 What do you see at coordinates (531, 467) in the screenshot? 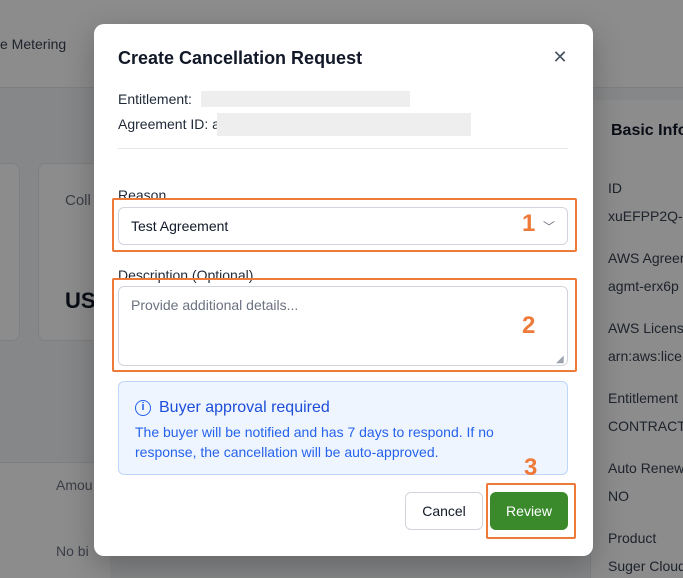
I see `annotation-number-3: 3` at bounding box center [531, 467].